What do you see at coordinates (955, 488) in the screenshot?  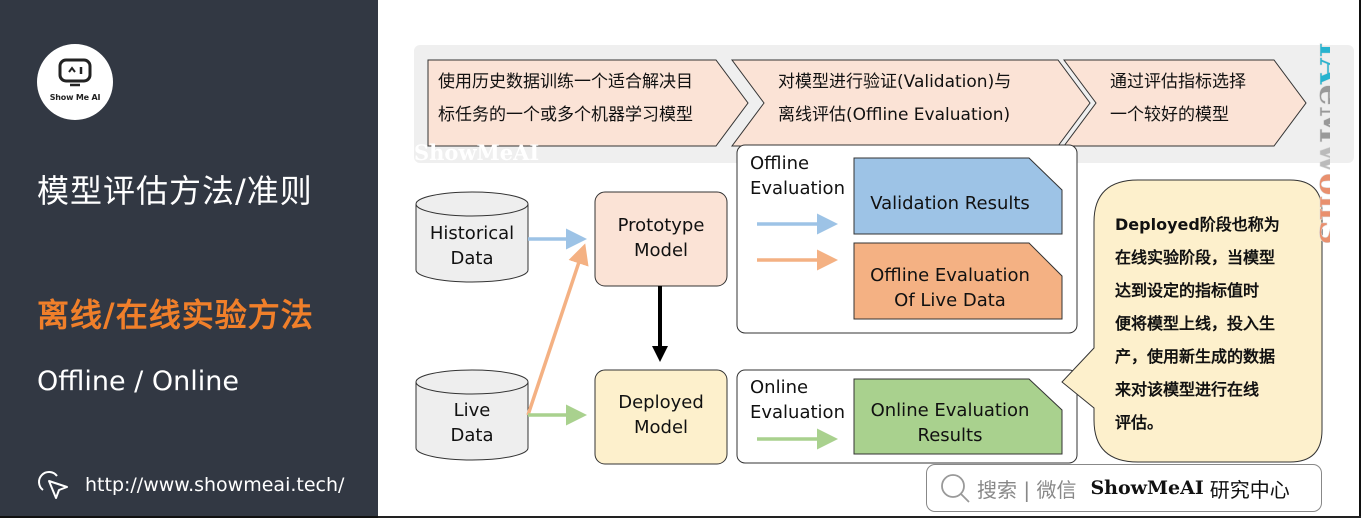 I see `search-icon` at bounding box center [955, 488].